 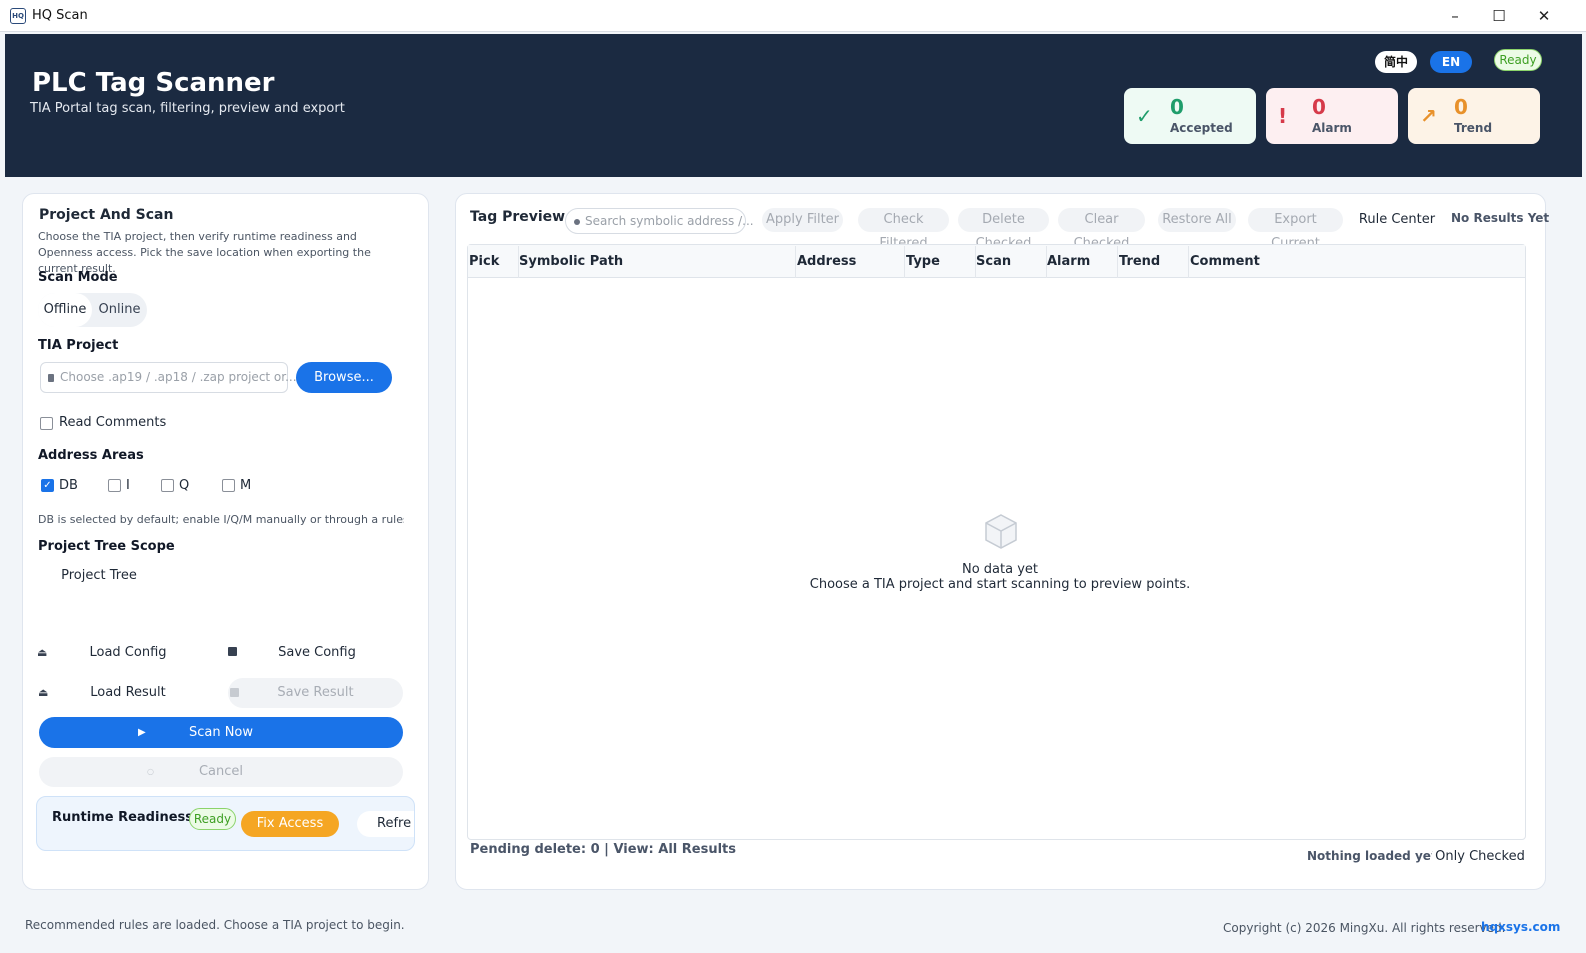 What do you see at coordinates (46, 423) in the screenshot?
I see `read-comments-checkbox` at bounding box center [46, 423].